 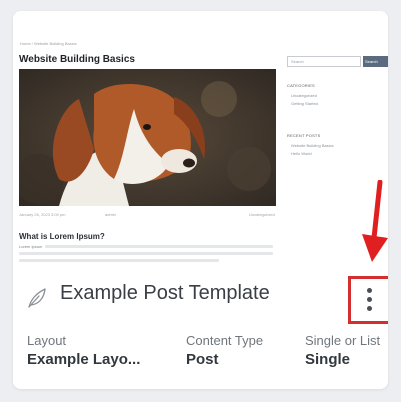 I want to click on layout-label: Layout, so click(x=47, y=340).